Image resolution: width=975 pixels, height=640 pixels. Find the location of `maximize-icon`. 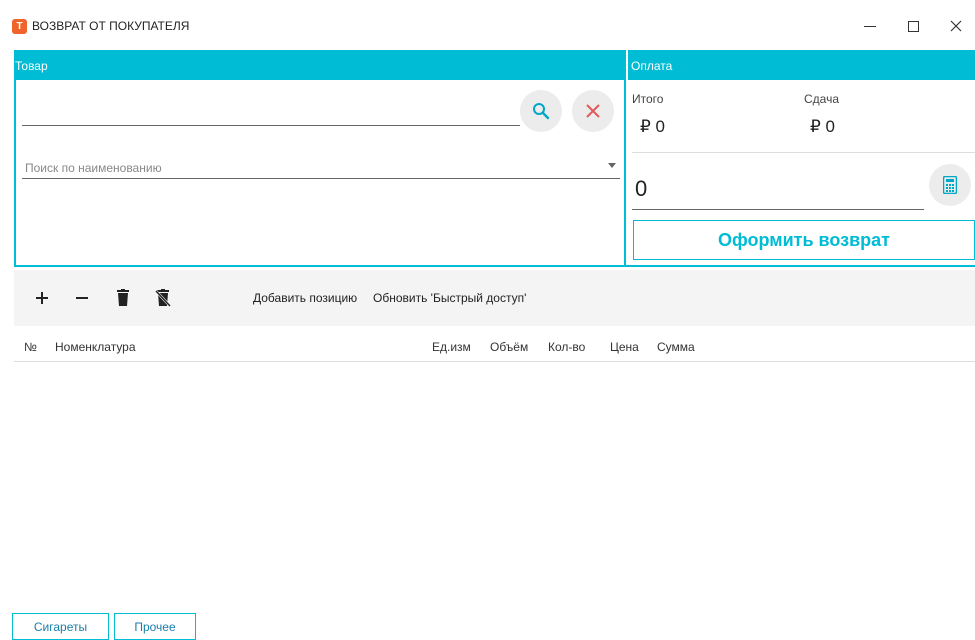

maximize-icon is located at coordinates (913, 26).